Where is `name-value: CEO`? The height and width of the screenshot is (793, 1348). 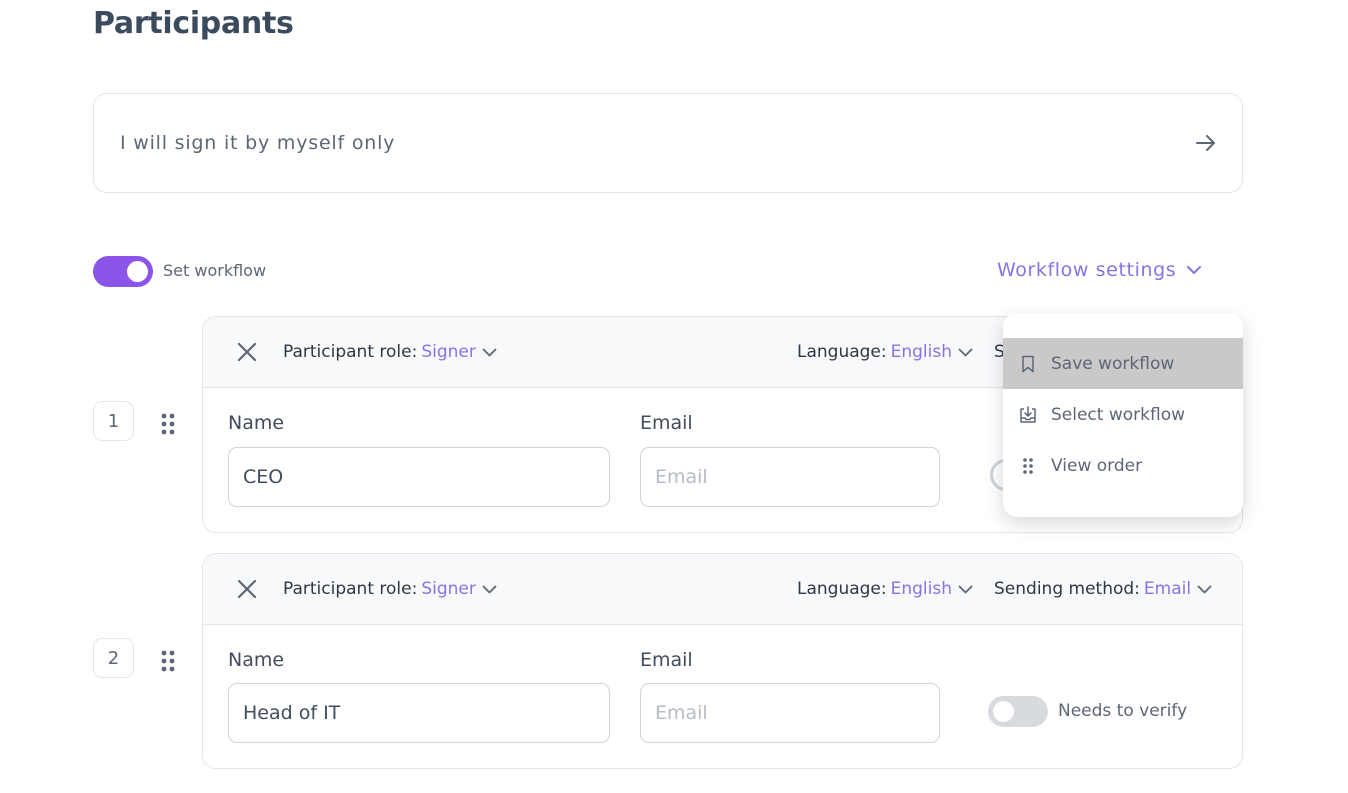 name-value: CEO is located at coordinates (263, 477).